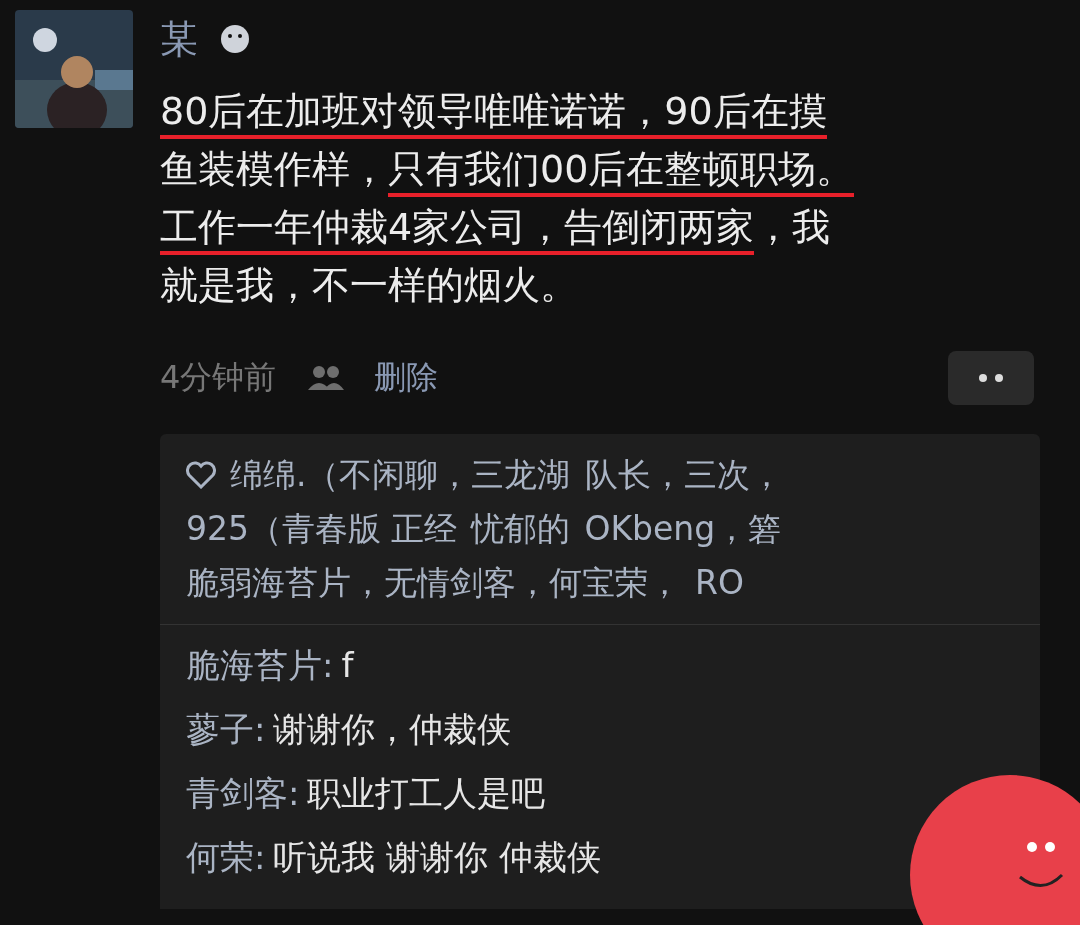 Image resolution: width=1080 pixels, height=925 pixels. What do you see at coordinates (621, 172) in the screenshot?
I see `post-text: 只有我们00后在整顿职场。` at bounding box center [621, 172].